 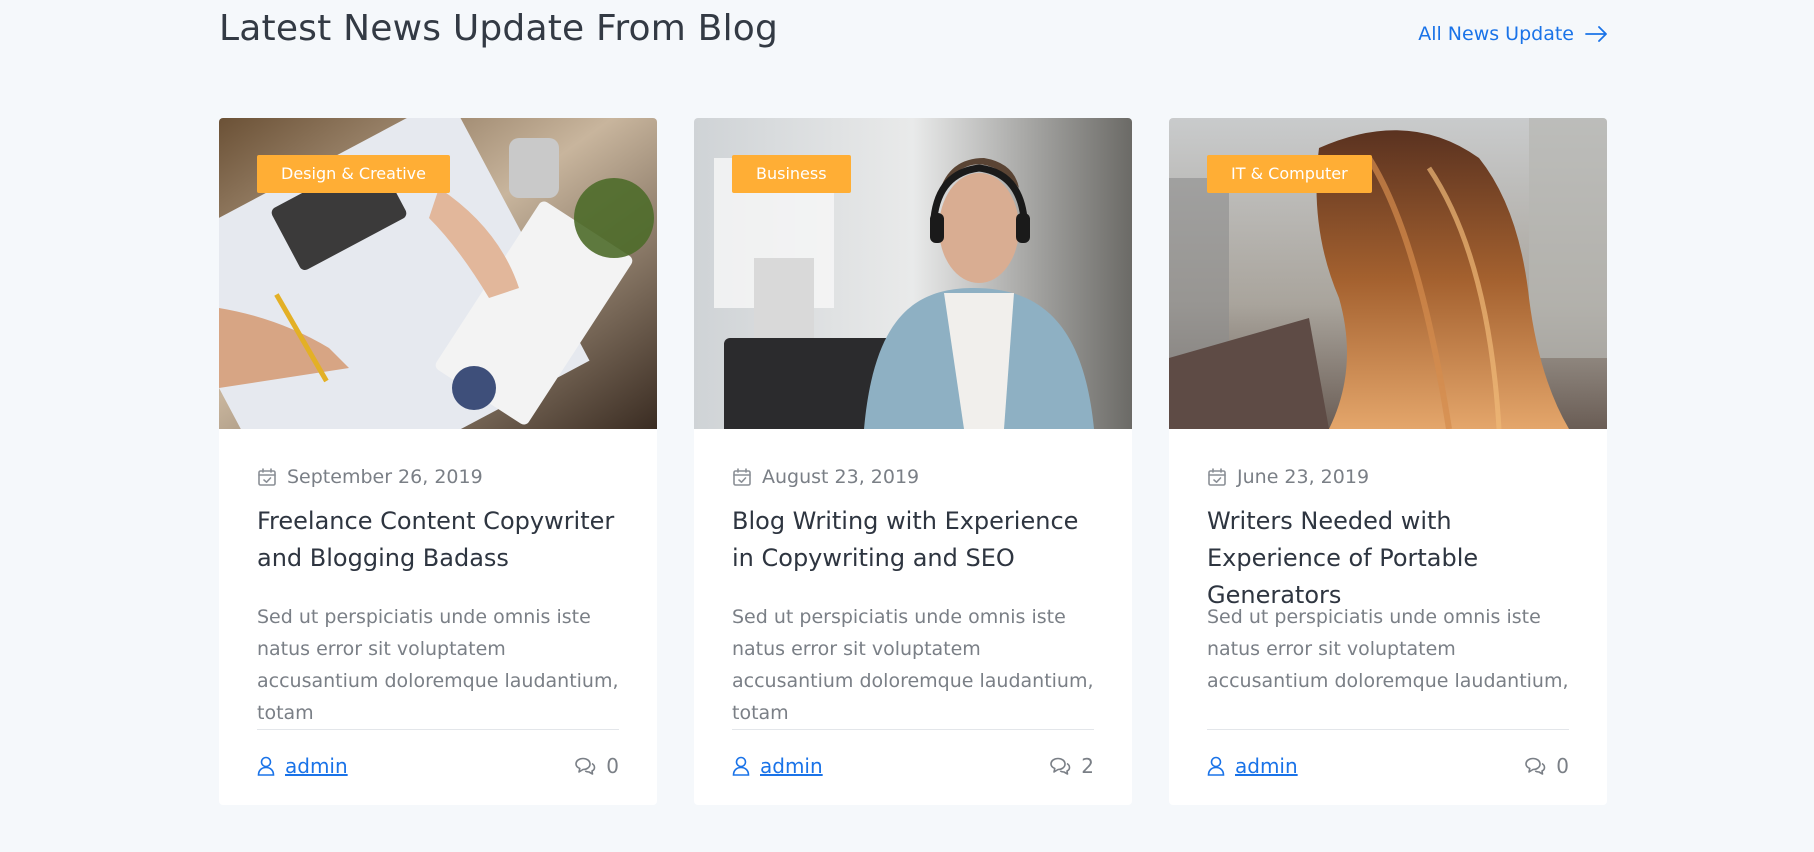 I want to click on all-news-update-link: All News Update, so click(x=1513, y=34).